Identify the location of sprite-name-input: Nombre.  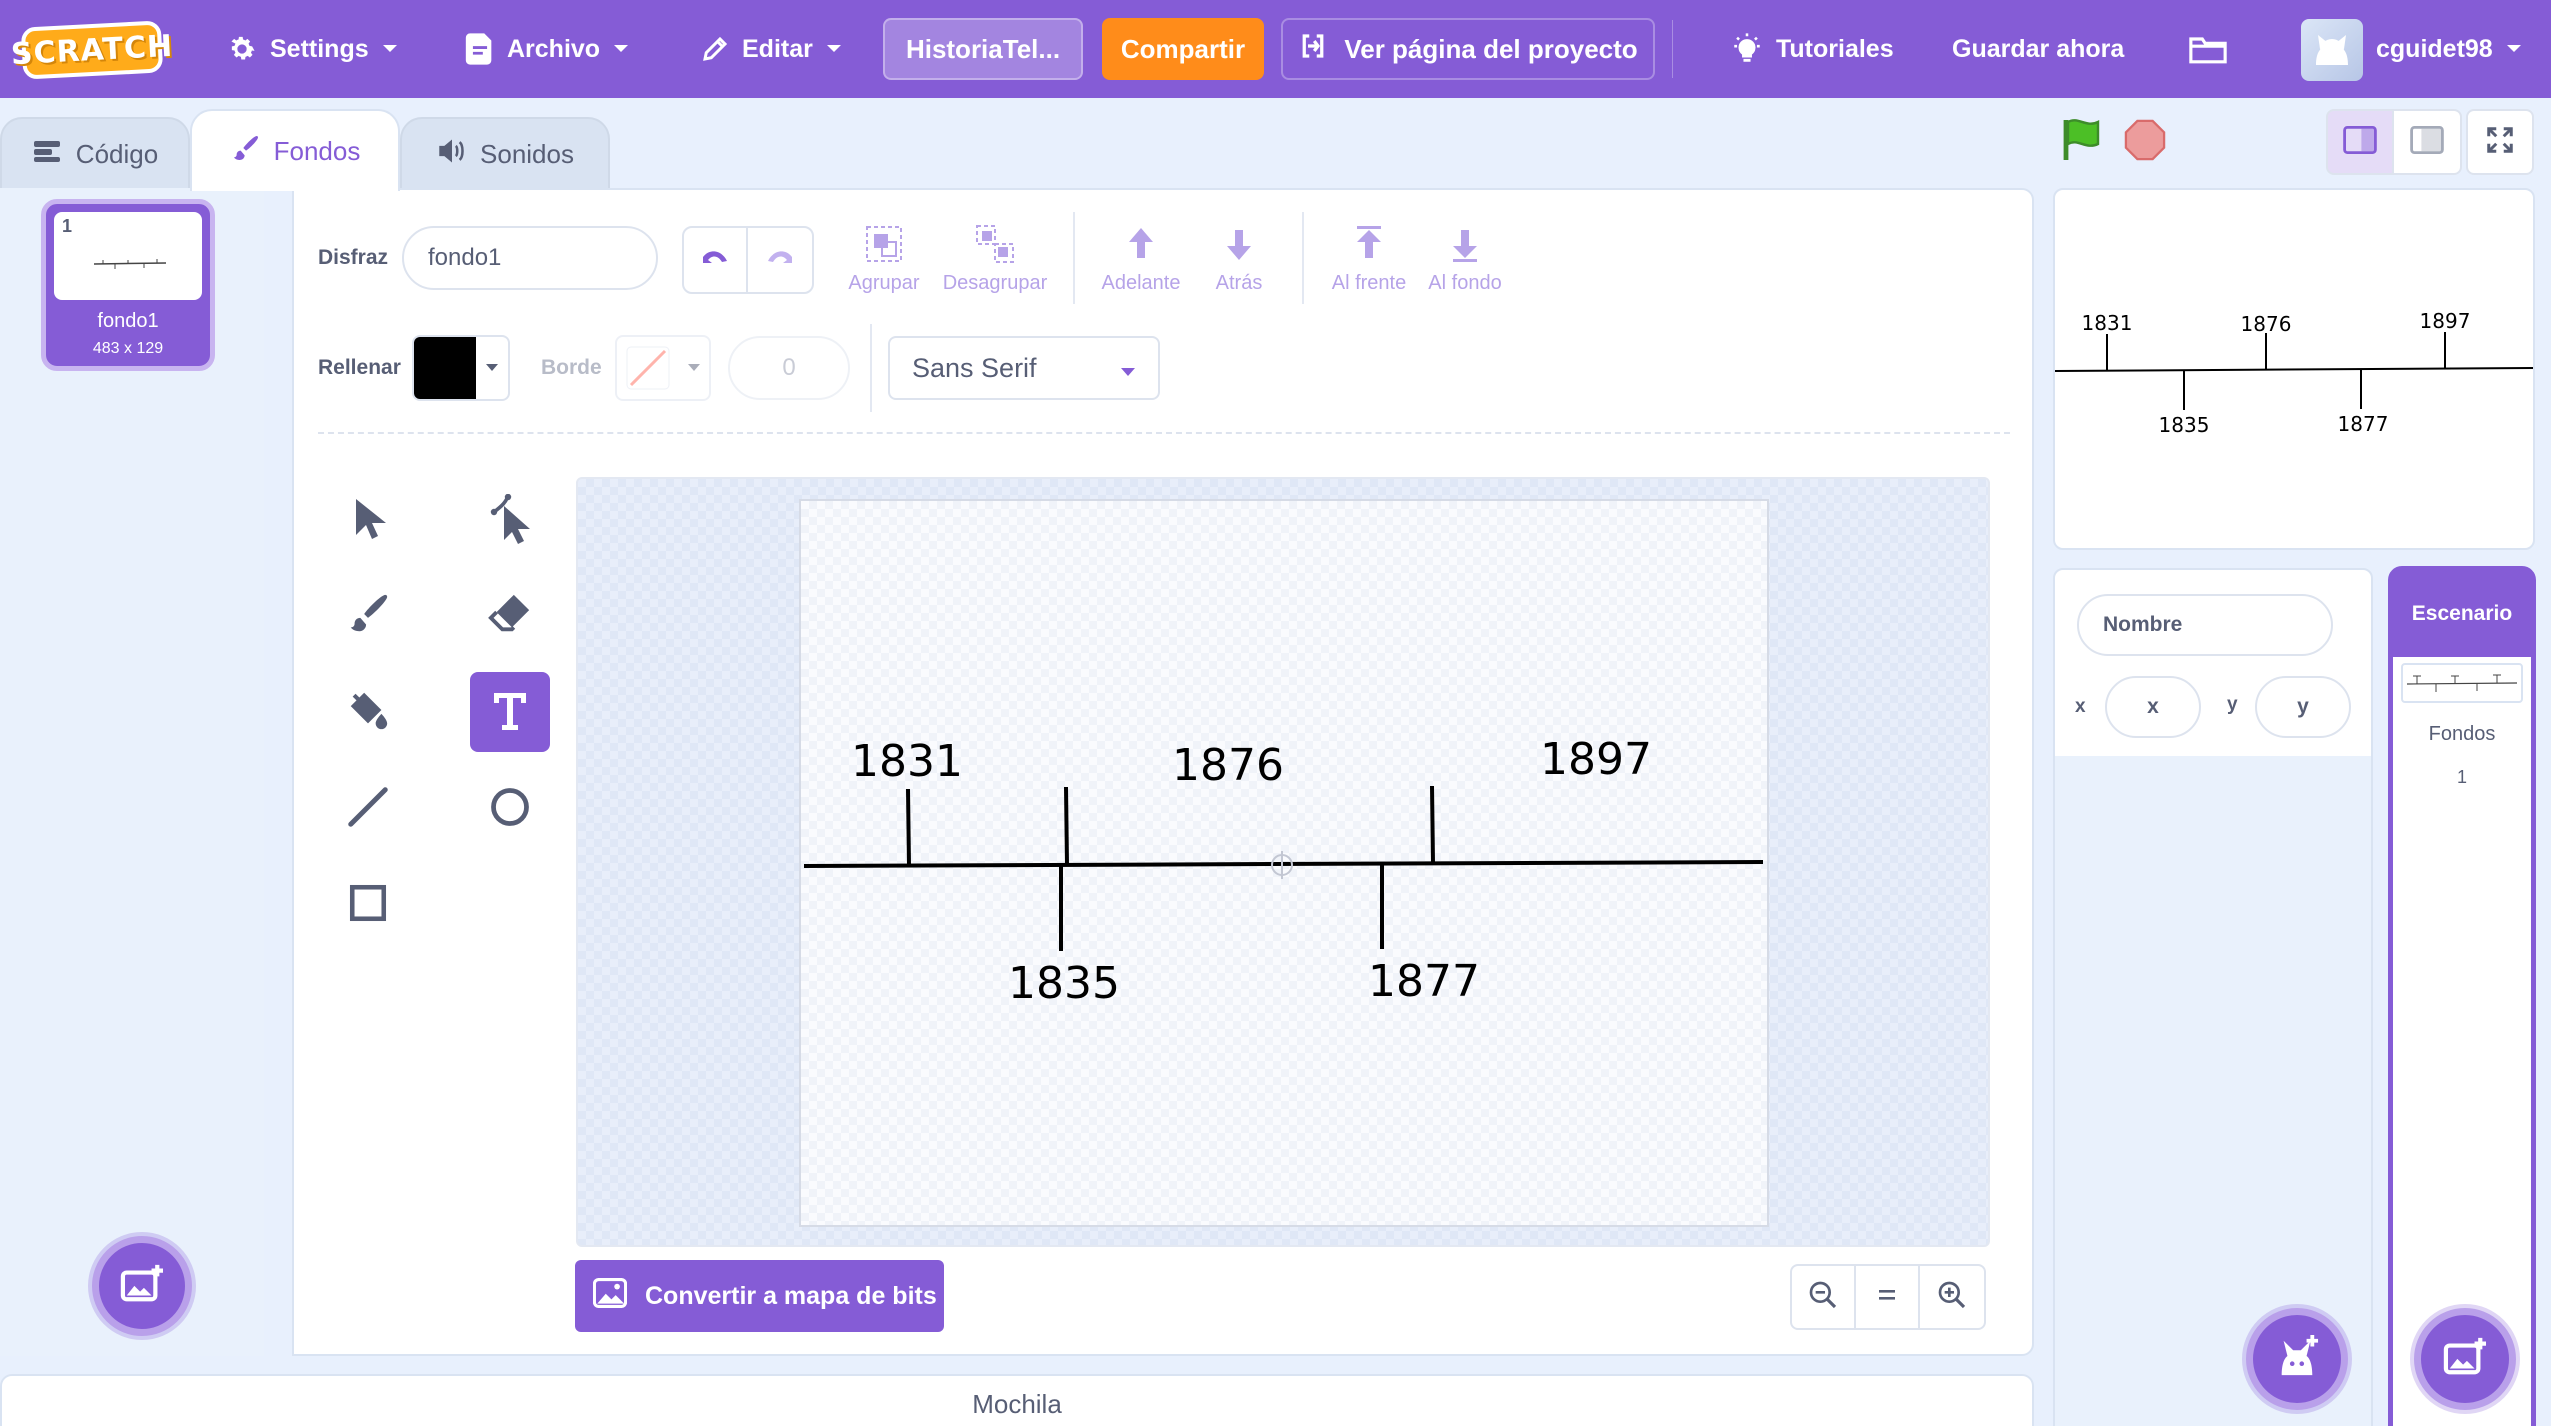
(2205, 625).